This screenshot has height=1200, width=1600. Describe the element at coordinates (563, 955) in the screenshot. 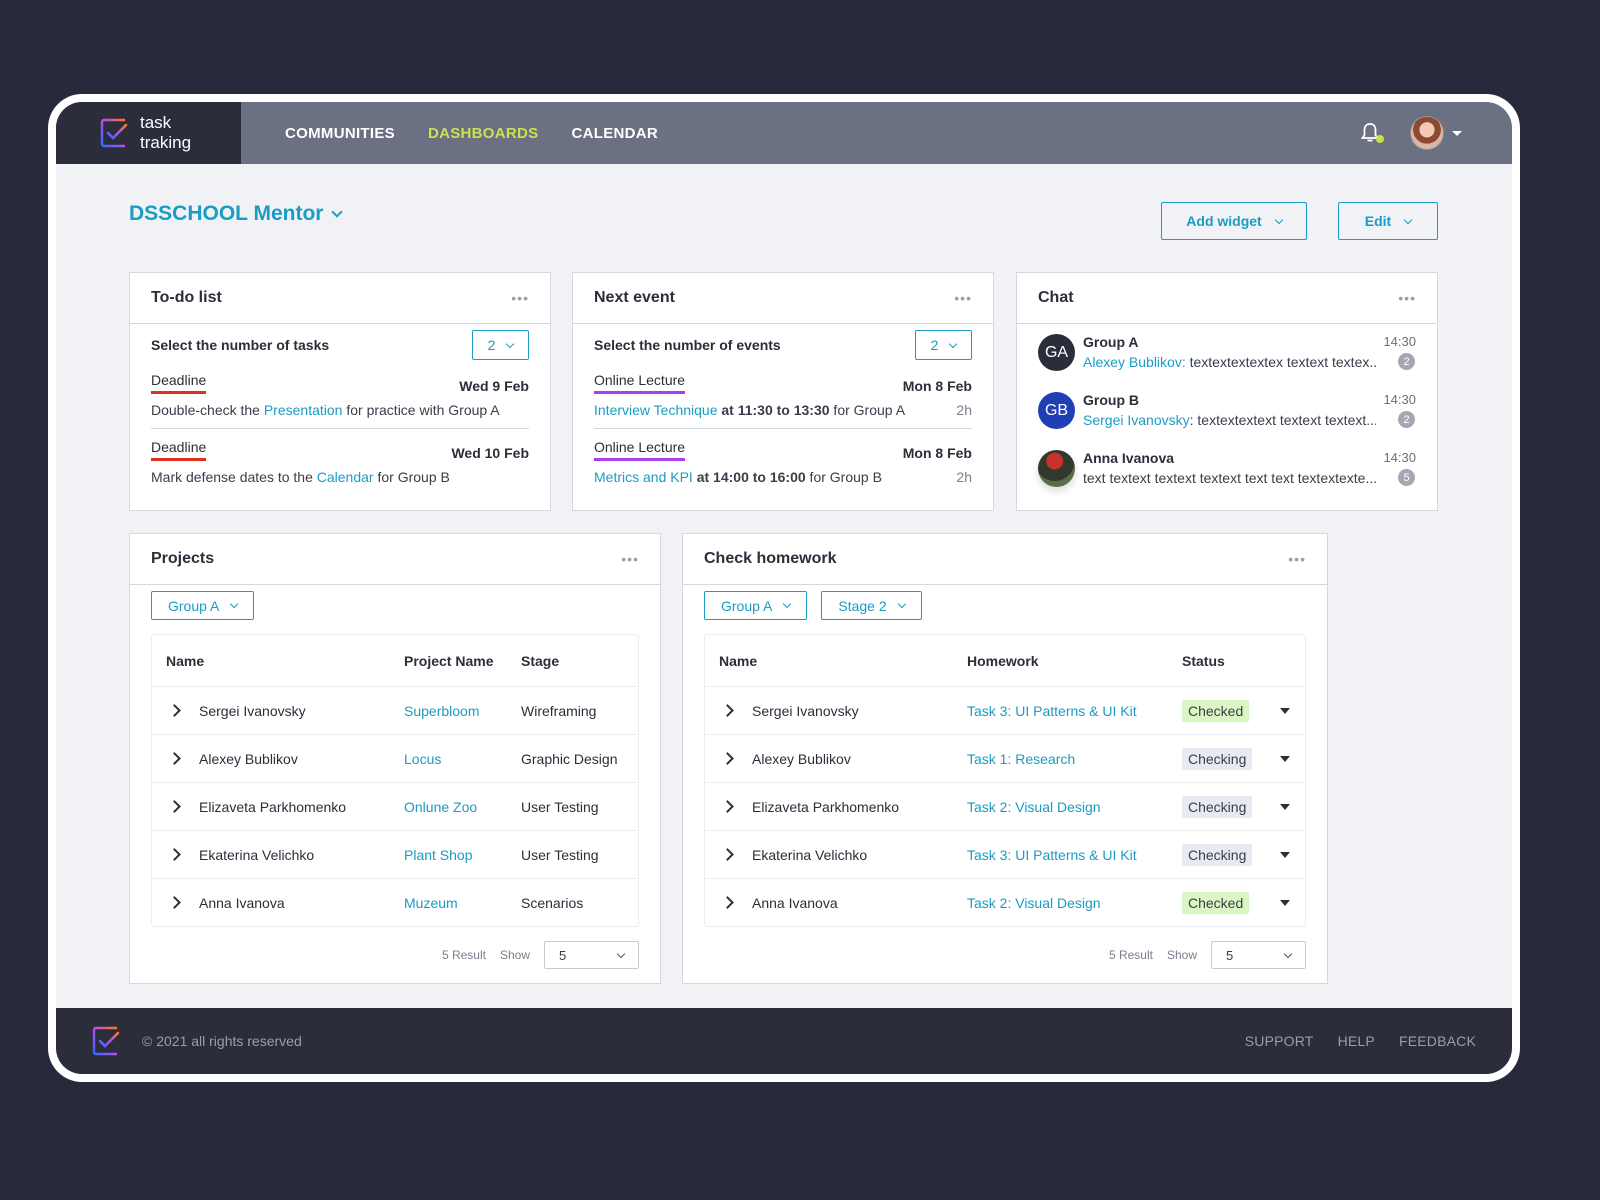

I see `page-size-value: 5` at that location.